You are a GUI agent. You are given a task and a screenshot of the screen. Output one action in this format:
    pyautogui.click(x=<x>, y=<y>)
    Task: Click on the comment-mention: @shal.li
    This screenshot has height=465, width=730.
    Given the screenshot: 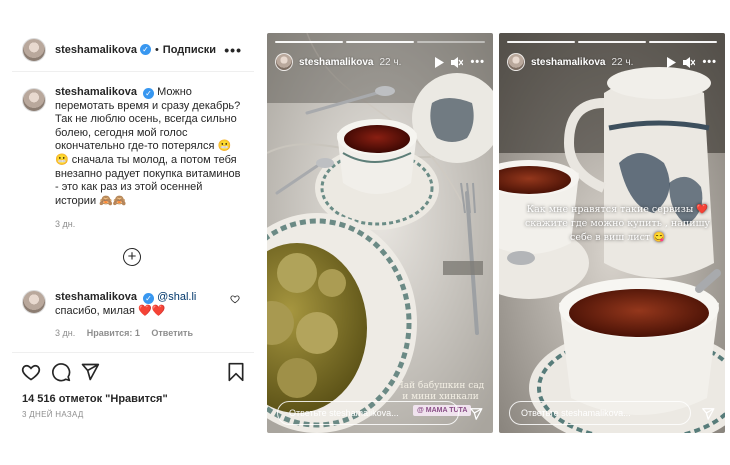 What is the action you would take?
    pyautogui.click(x=176, y=297)
    